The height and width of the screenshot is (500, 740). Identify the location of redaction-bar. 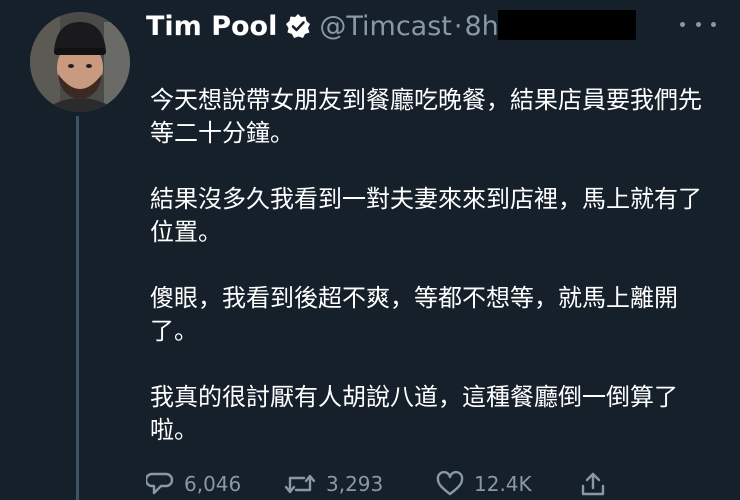
(567, 25).